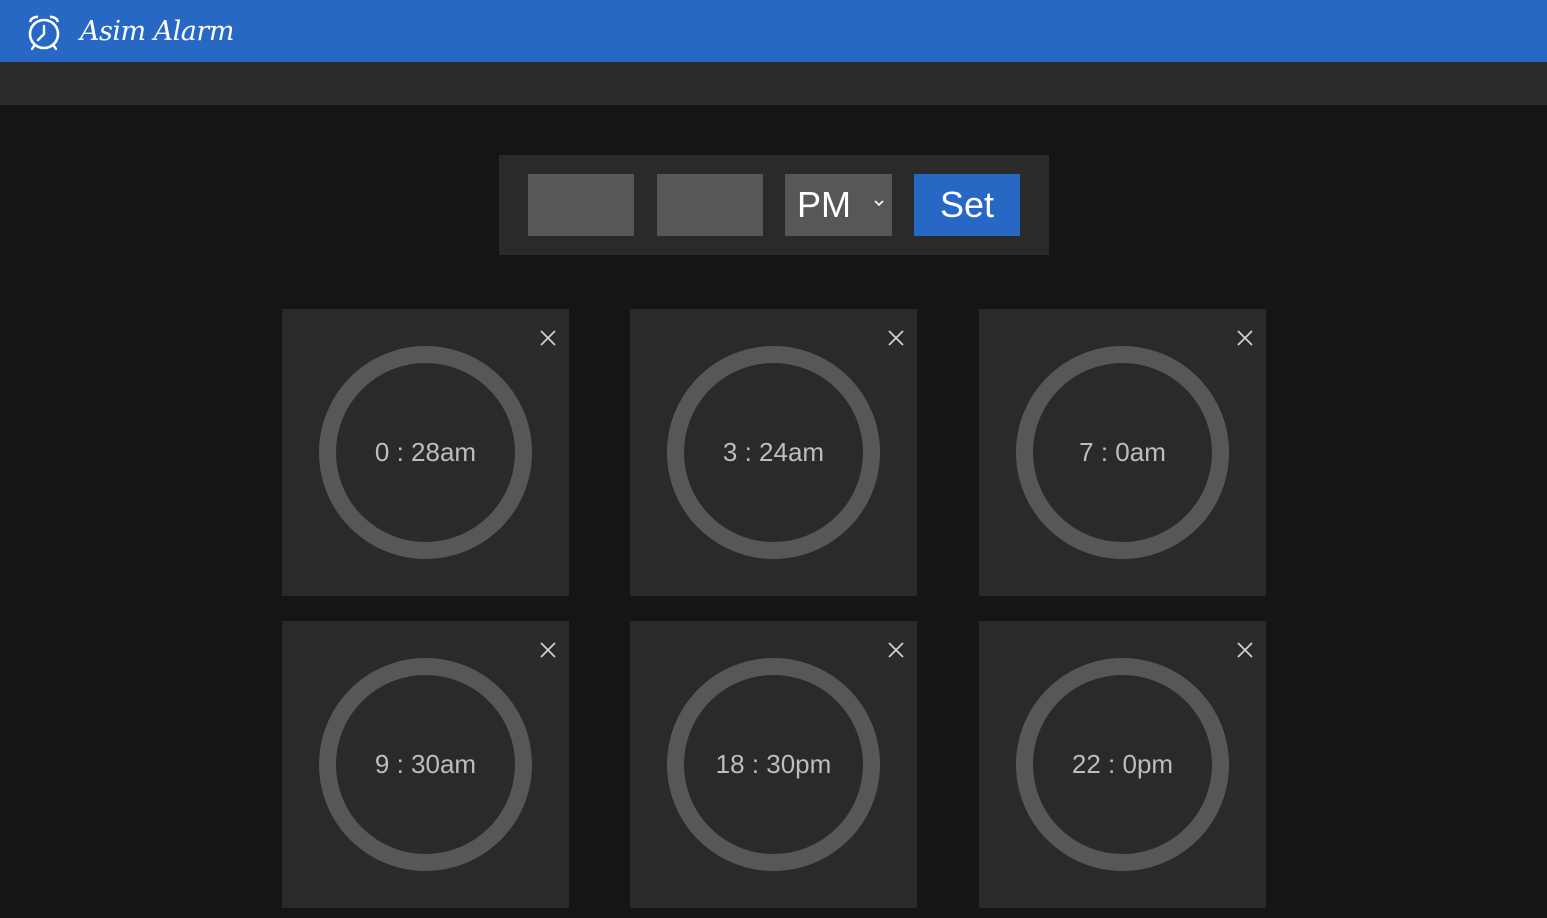  I want to click on title-bar: Asim Alarm, so click(773, 31).